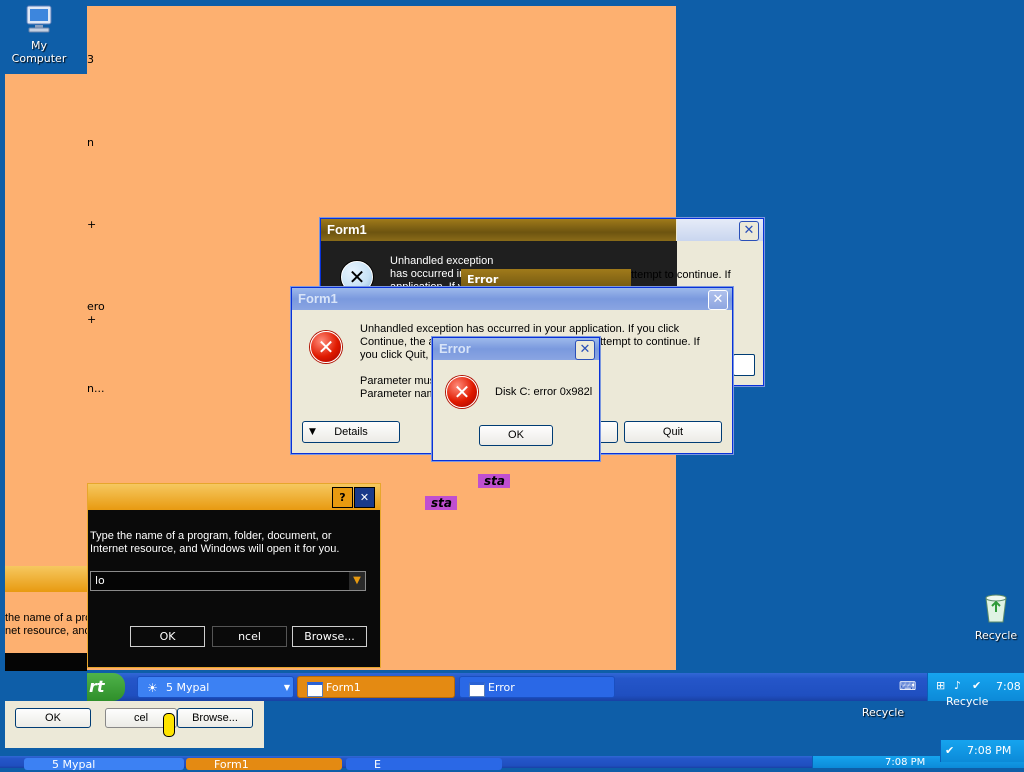 The height and width of the screenshot is (772, 1024). Describe the element at coordinates (228, 581) in the screenshot. I see `run-input: lo ▼` at that location.